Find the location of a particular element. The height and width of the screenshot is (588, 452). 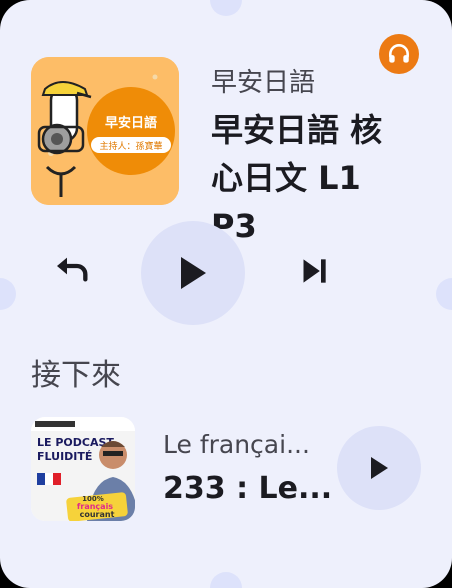

episode-title-line-2: 心日文 L1 P3 is located at coordinates (286, 202).